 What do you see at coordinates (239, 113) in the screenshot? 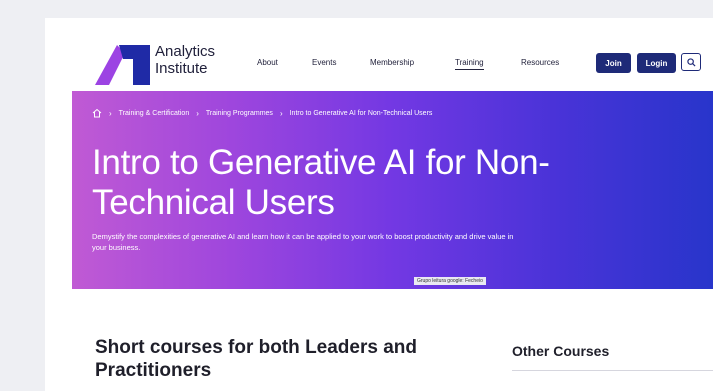
I see `breadcrumb-item-training-programmes: Training Programmes` at bounding box center [239, 113].